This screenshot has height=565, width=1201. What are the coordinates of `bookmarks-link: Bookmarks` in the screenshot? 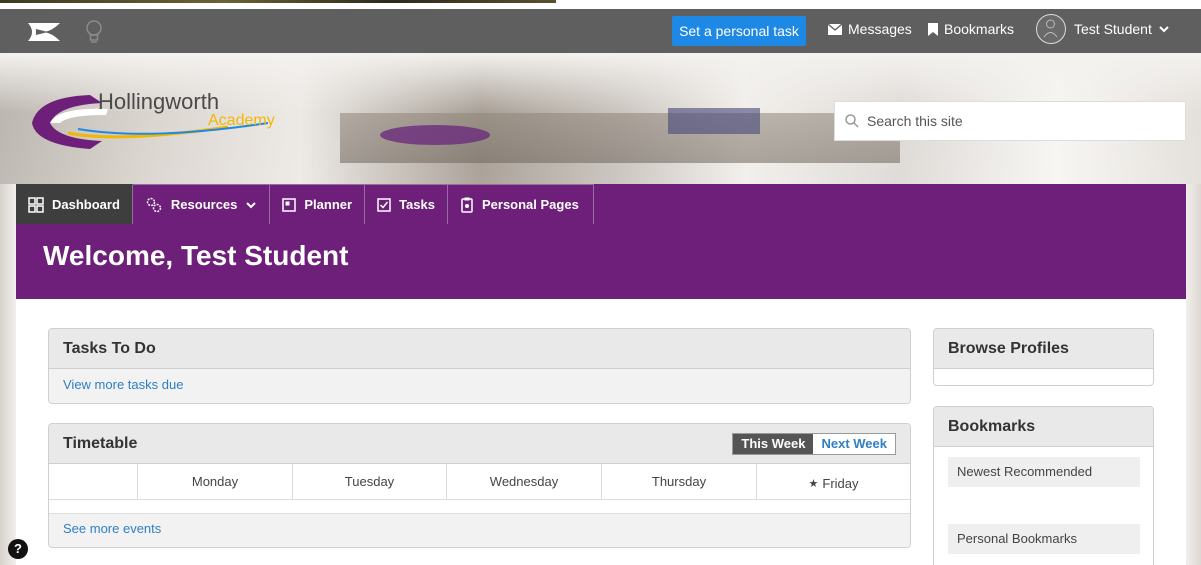 It's located at (971, 29).